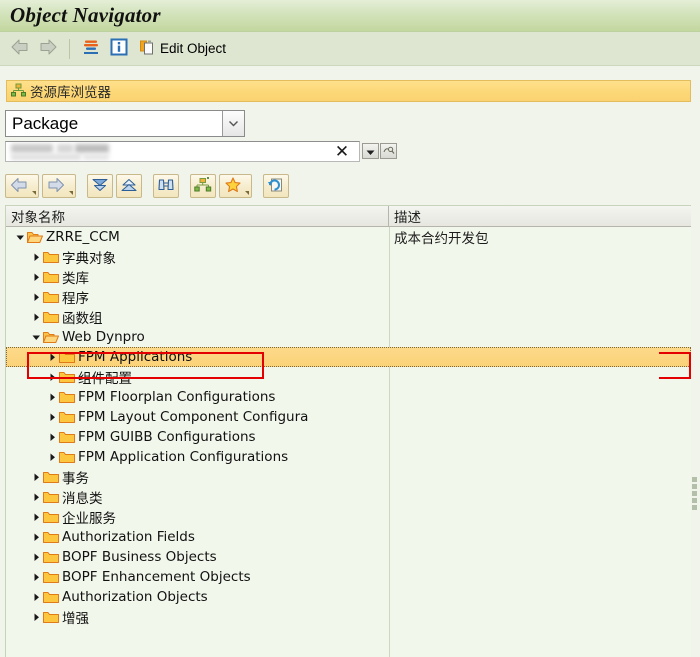 Image resolution: width=700 pixels, height=657 pixels. Describe the element at coordinates (177, 397) in the screenshot. I see `tree-node-label: FPM Floorplan Configurations` at that location.